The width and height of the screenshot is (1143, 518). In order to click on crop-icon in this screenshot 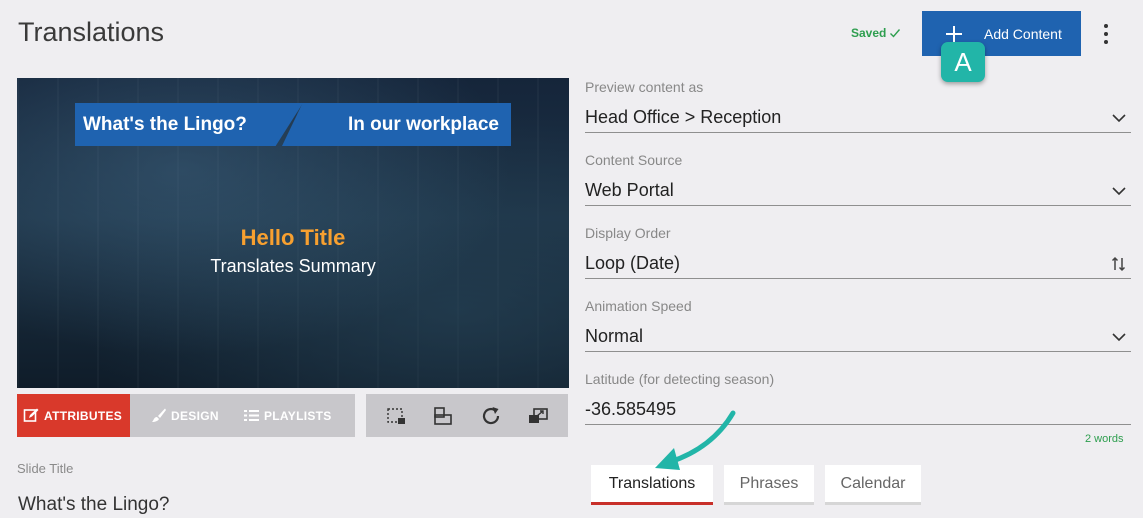, I will do `click(396, 416)`.